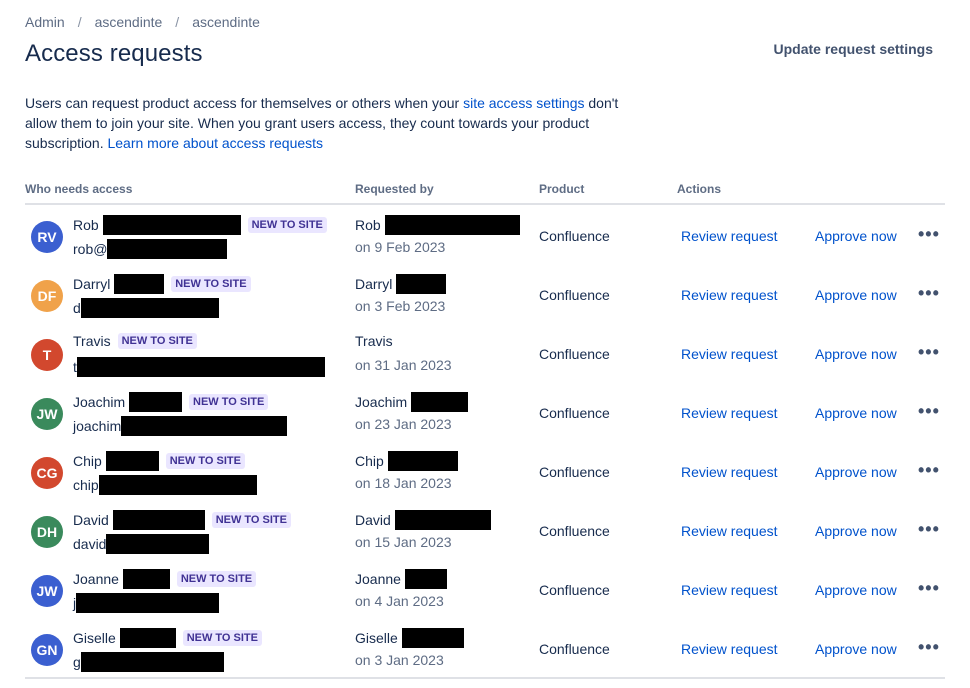 This screenshot has width=970, height=688. I want to click on column-header-who: Who needs access, so click(79, 189).